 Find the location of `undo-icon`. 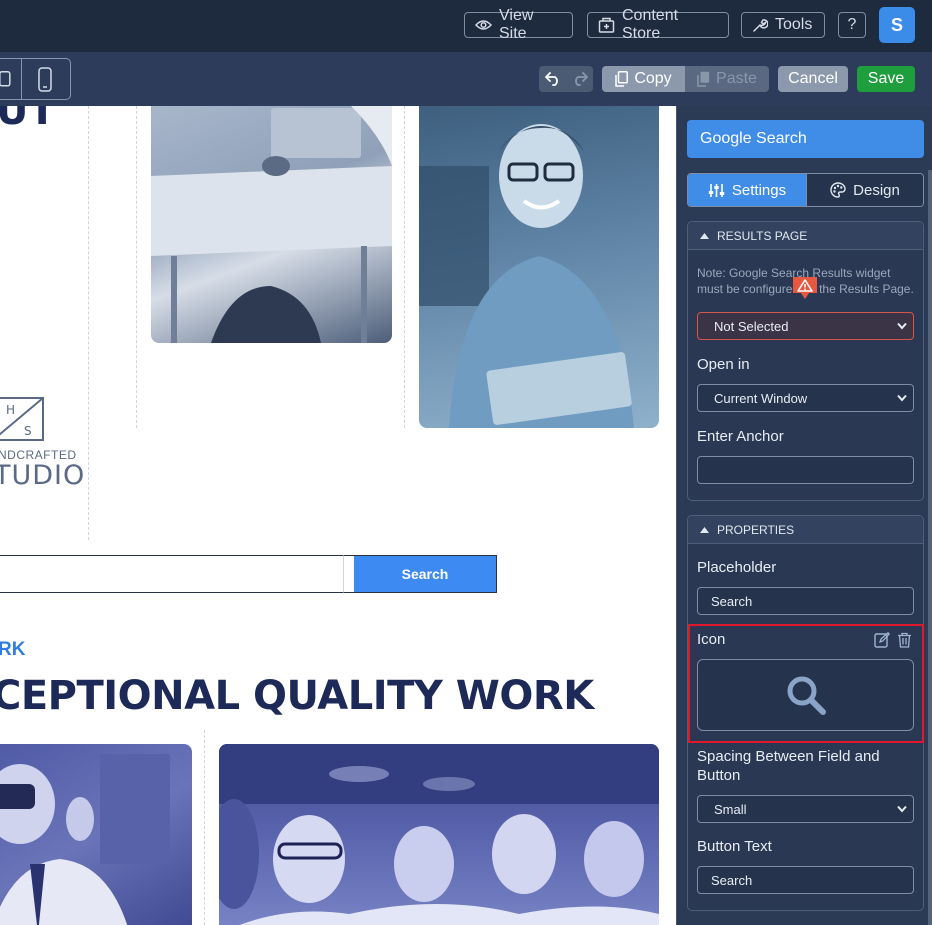

undo-icon is located at coordinates (551, 79).